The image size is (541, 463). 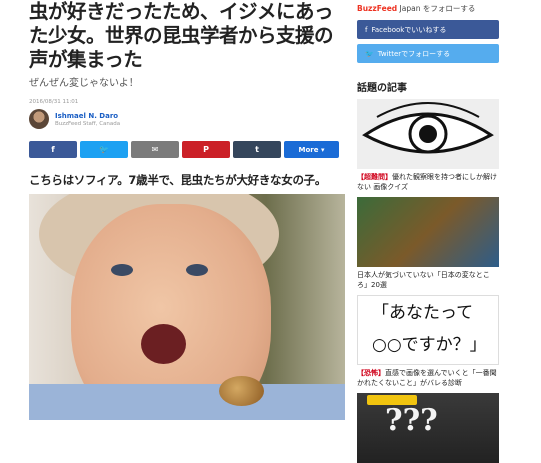 I want to click on share-bar: f 🐦 ✉ P t More ▾, so click(x=187, y=149).